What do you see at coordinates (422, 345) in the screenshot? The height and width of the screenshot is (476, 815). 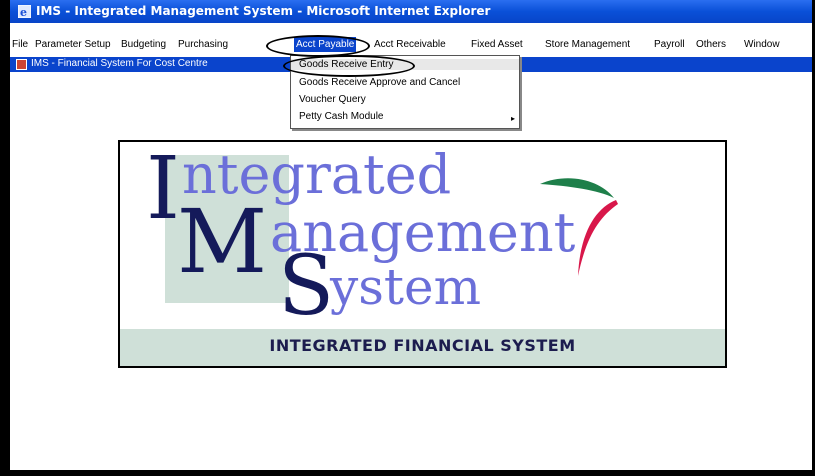 I see `logo-footer-text: INTEGRATED FINANCIAL SYSTEM` at bounding box center [422, 345].